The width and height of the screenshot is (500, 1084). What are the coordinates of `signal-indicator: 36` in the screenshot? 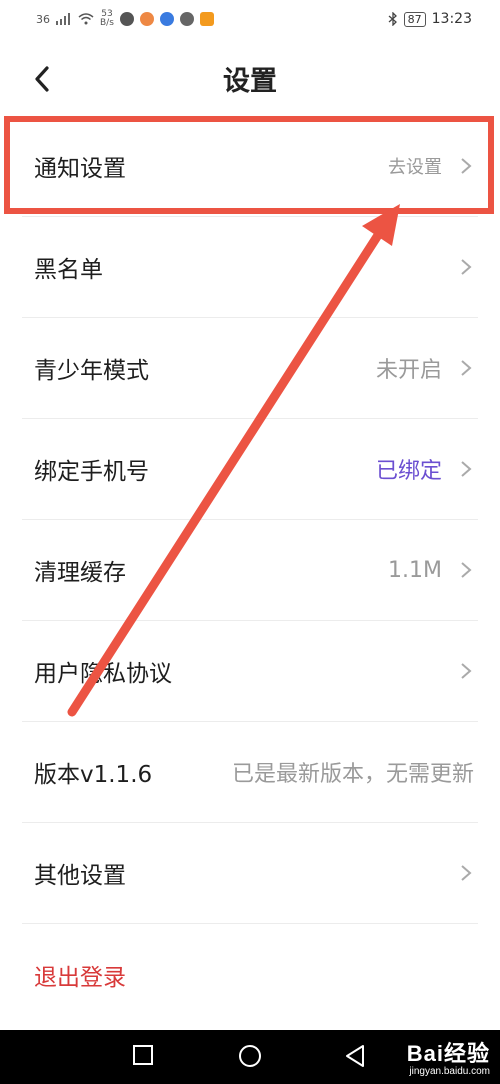 It's located at (43, 19).